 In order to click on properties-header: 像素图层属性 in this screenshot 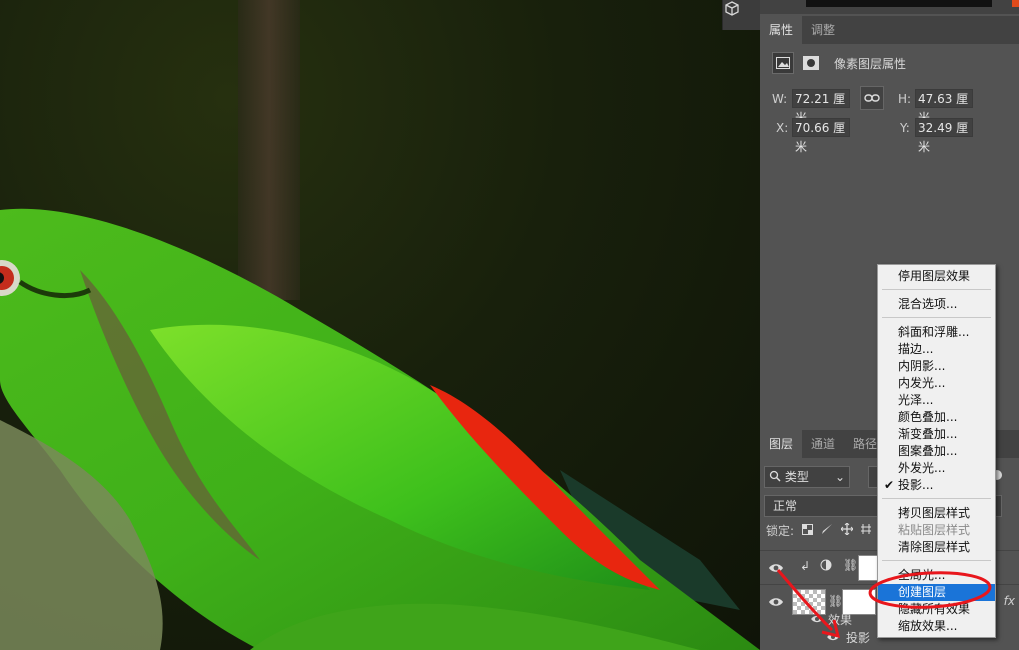, I will do `click(839, 63)`.